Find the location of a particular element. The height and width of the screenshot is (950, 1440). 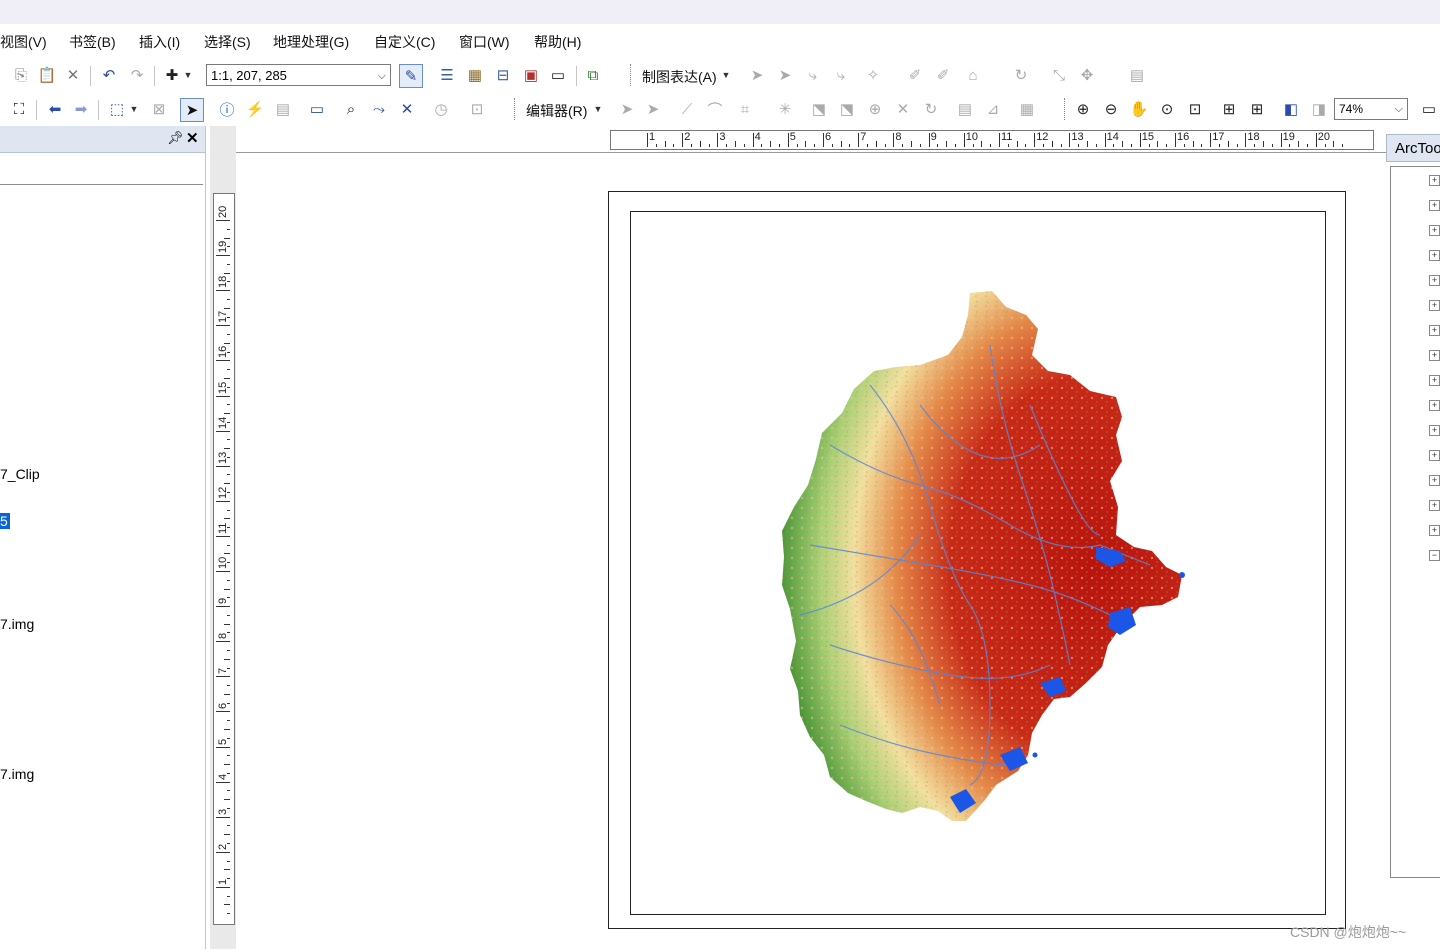

edit-tool-icon: ➤ is located at coordinates (627, 109).